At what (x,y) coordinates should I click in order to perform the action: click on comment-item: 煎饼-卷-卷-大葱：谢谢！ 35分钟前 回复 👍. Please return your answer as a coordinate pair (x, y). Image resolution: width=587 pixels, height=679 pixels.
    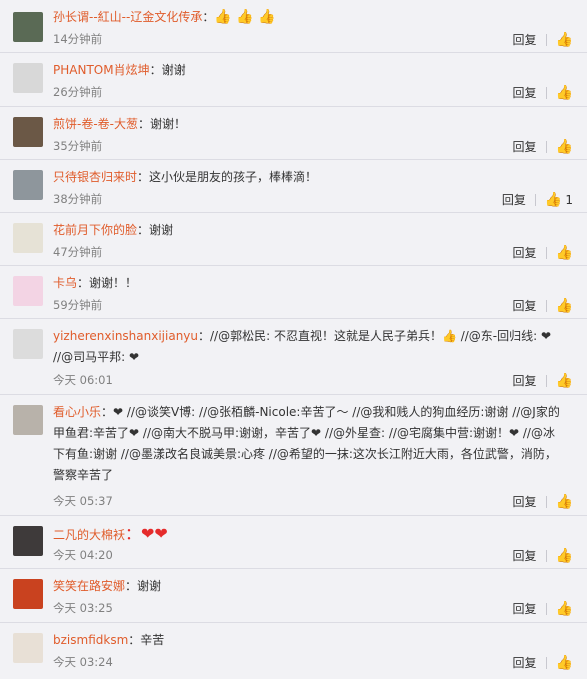
    Looking at the image, I should click on (293, 133).